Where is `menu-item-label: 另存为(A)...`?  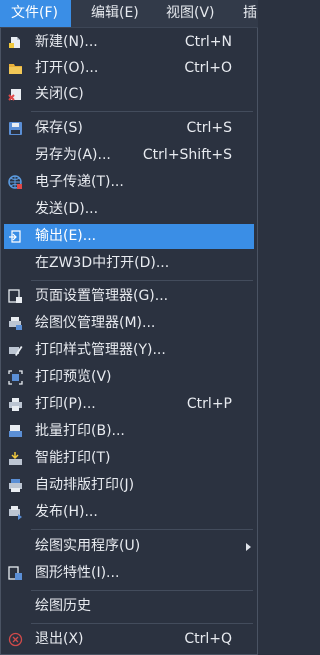
menu-item-label: 另存为(A)... is located at coordinates (73, 155).